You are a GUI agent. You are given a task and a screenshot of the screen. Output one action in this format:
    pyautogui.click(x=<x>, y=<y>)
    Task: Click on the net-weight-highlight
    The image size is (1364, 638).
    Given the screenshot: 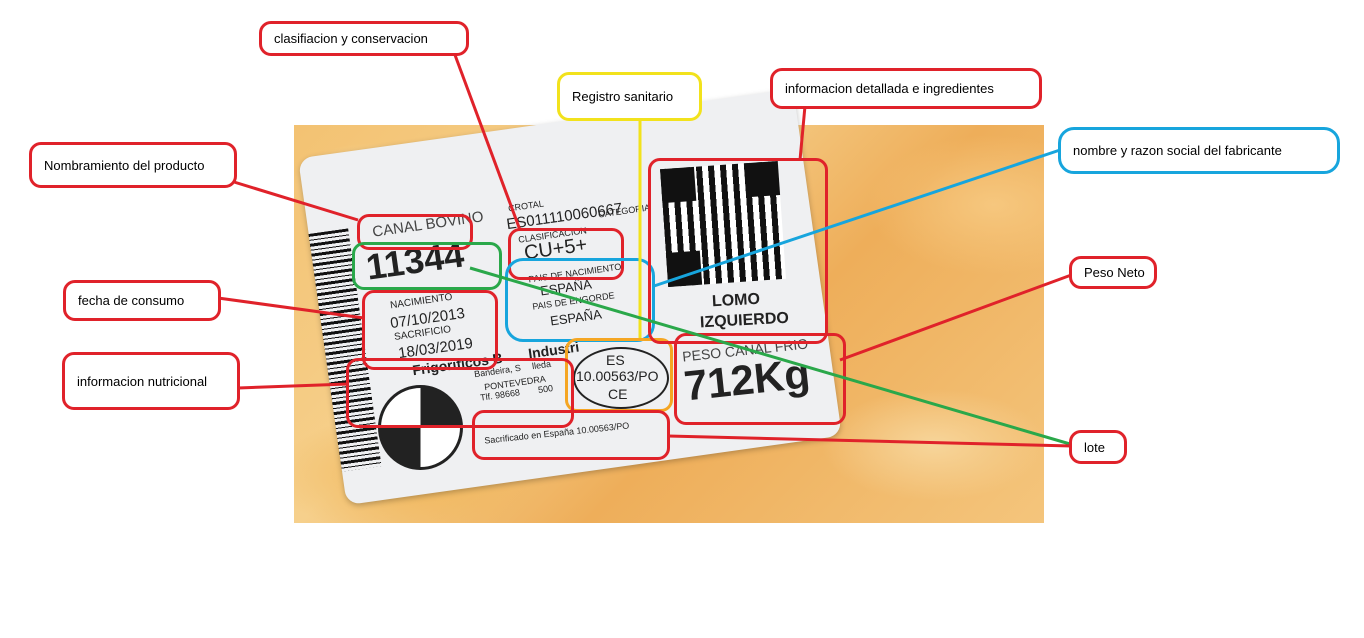 What is the action you would take?
    pyautogui.click(x=760, y=379)
    